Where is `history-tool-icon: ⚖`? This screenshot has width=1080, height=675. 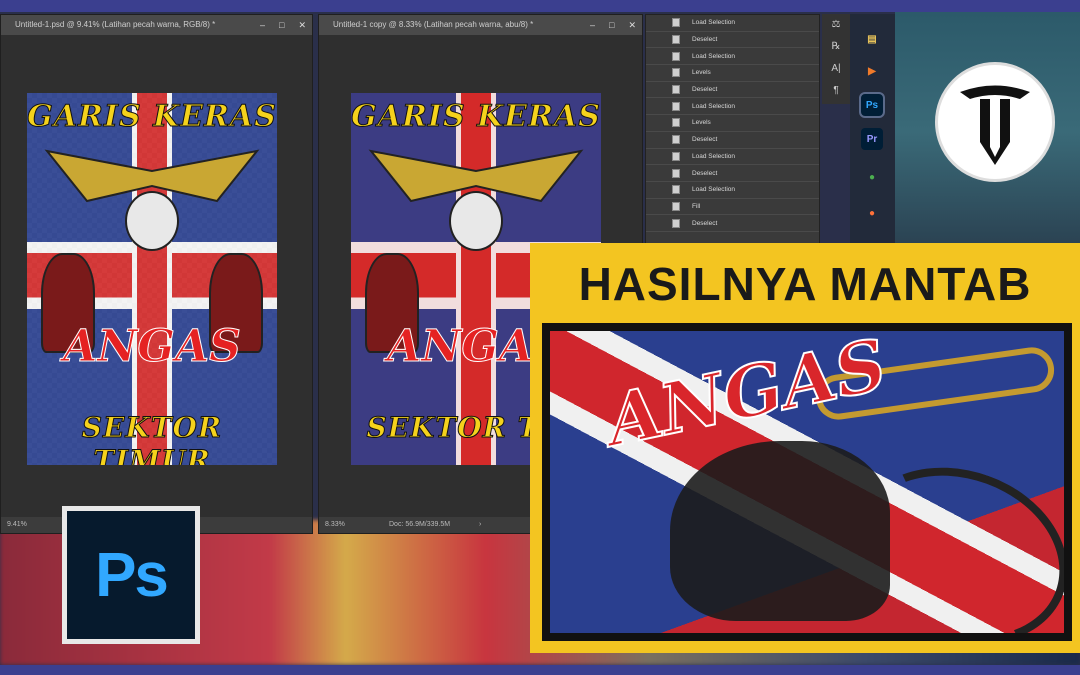 history-tool-icon: ⚖ is located at coordinates (836, 25).